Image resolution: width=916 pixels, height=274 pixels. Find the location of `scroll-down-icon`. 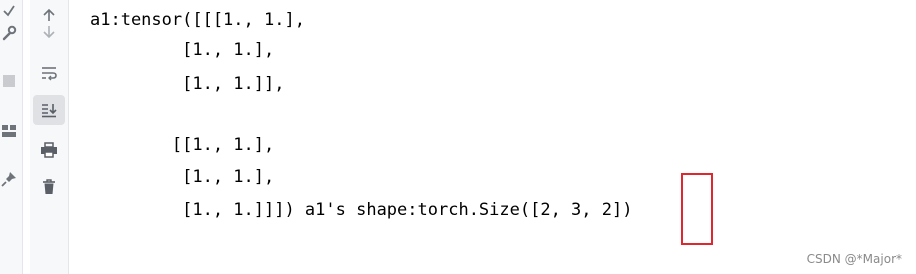

scroll-down-icon is located at coordinates (49, 32).